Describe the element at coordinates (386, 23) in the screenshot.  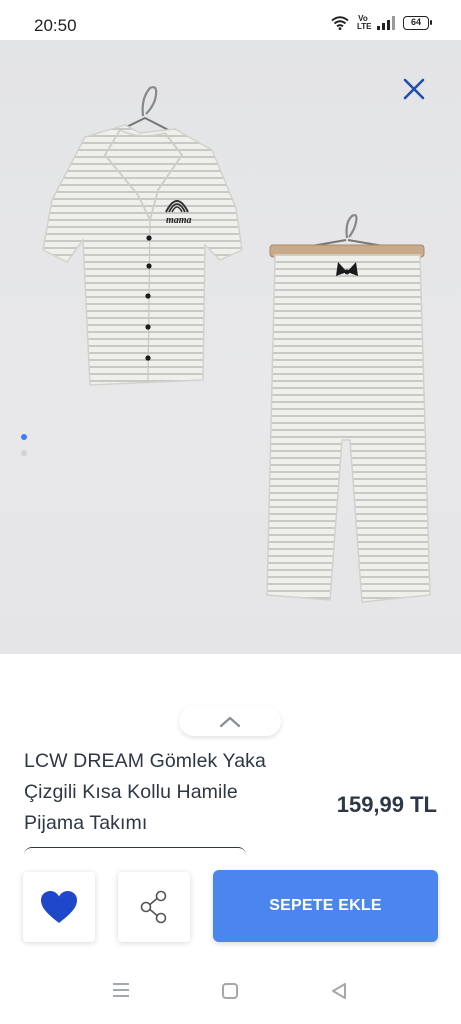
I see `signal-icon` at that location.